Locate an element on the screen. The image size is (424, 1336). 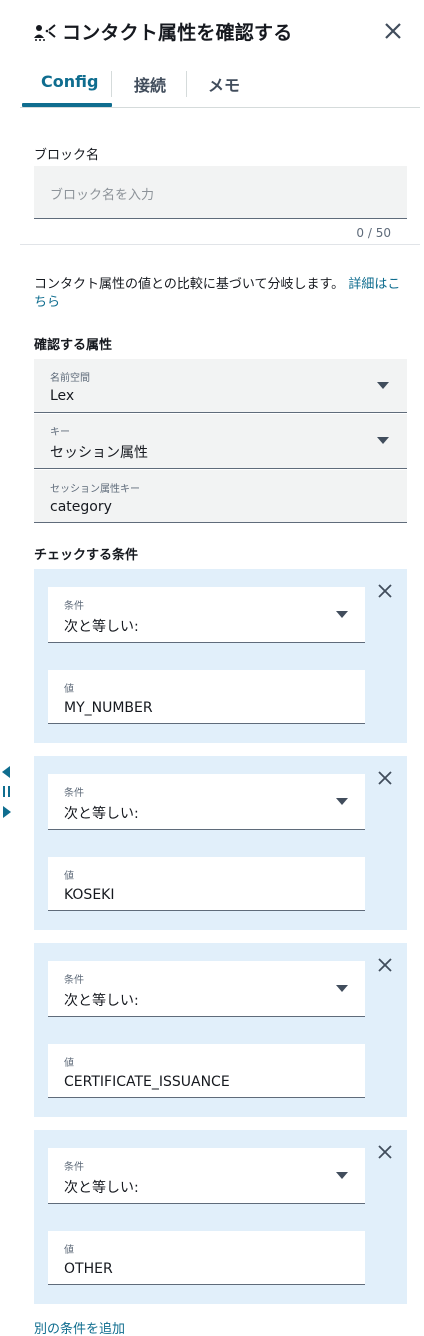
tab-bar: Config 接続 メモ is located at coordinates (220, 85).